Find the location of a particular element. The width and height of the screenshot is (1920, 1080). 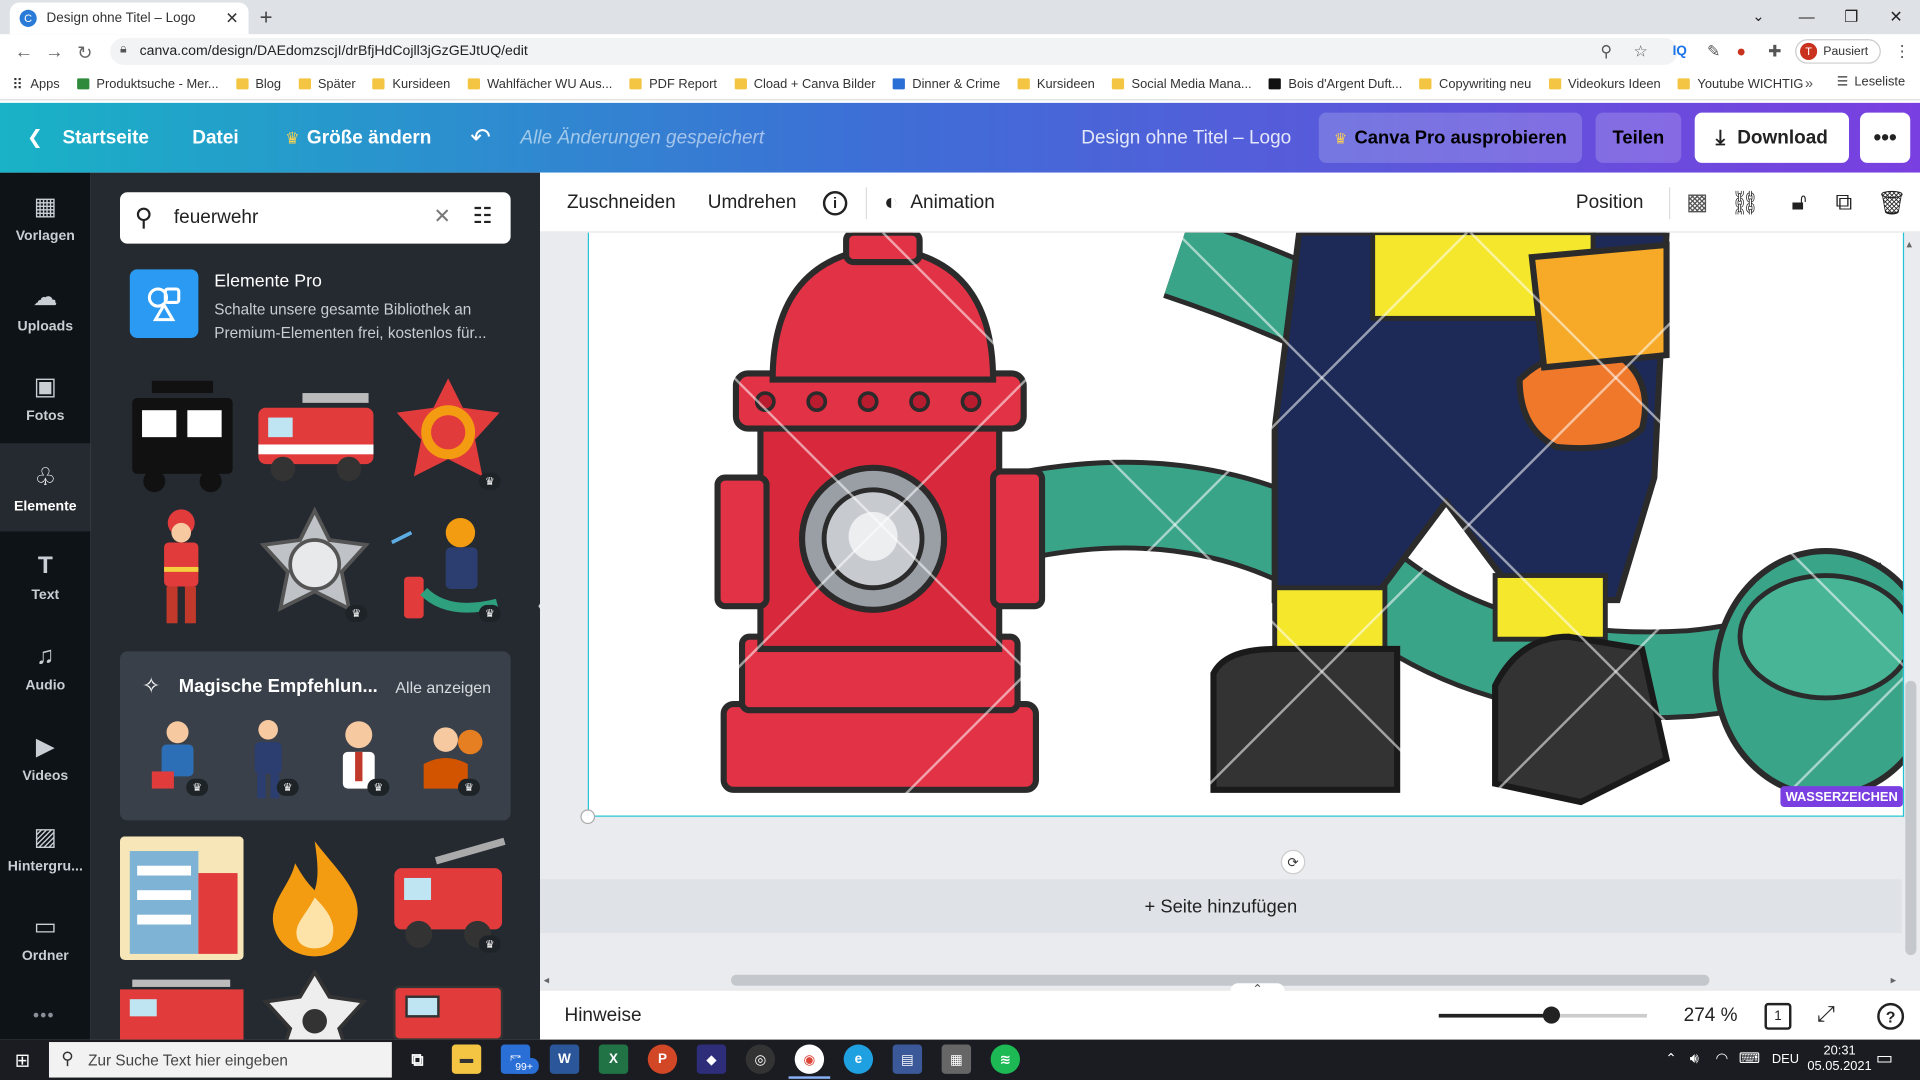

element-search-input: ⚲ feuerwehr ✕ ☷ is located at coordinates (315, 218).